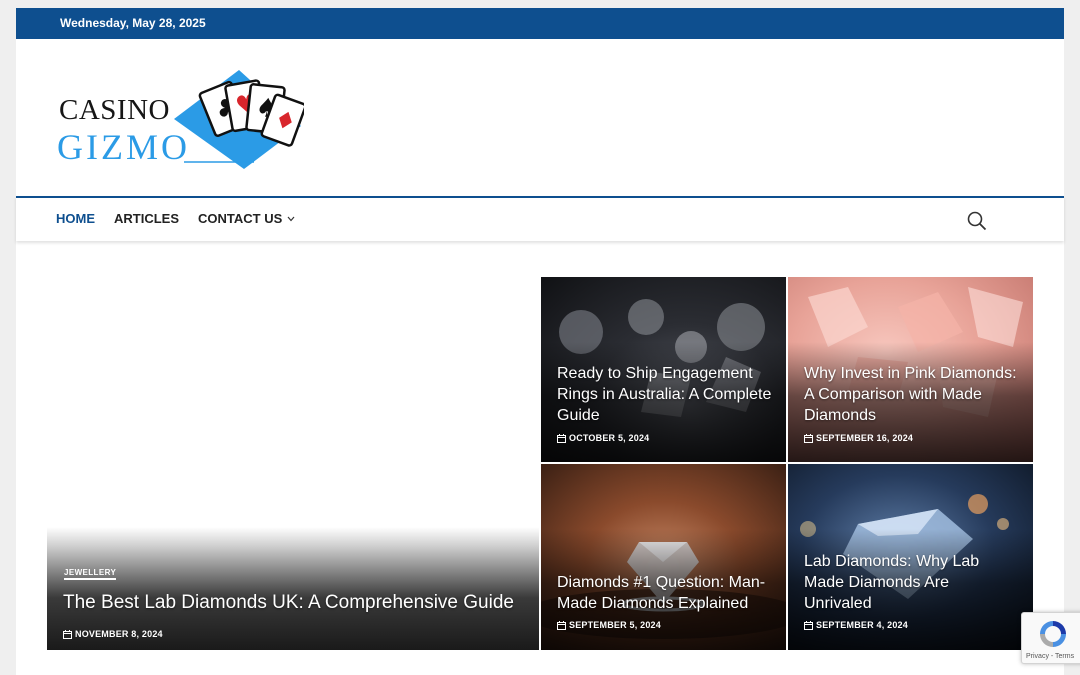  What do you see at coordinates (609, 438) in the screenshot?
I see `post-date-text: OCTOBER 5, 2024` at bounding box center [609, 438].